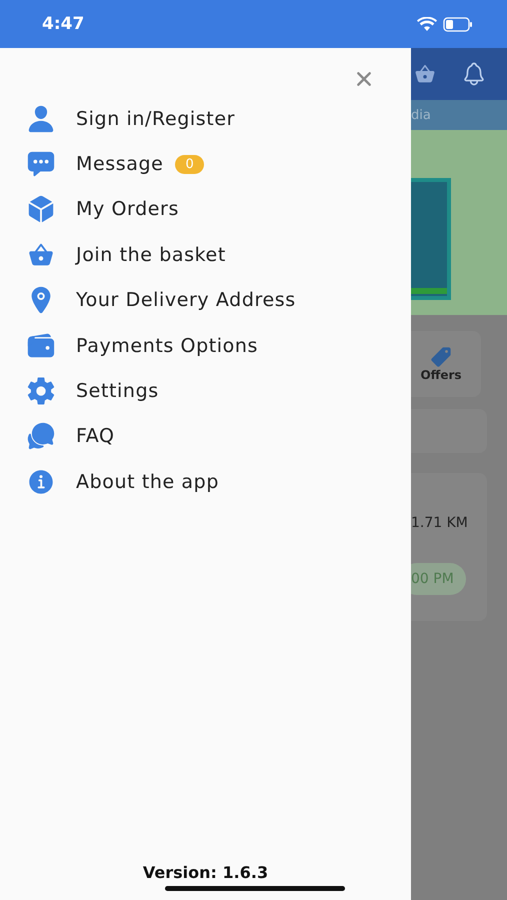 The width and height of the screenshot is (507, 900). Describe the element at coordinates (205, 300) in the screenshot. I see `menu-item: Your Delivery Address` at that location.